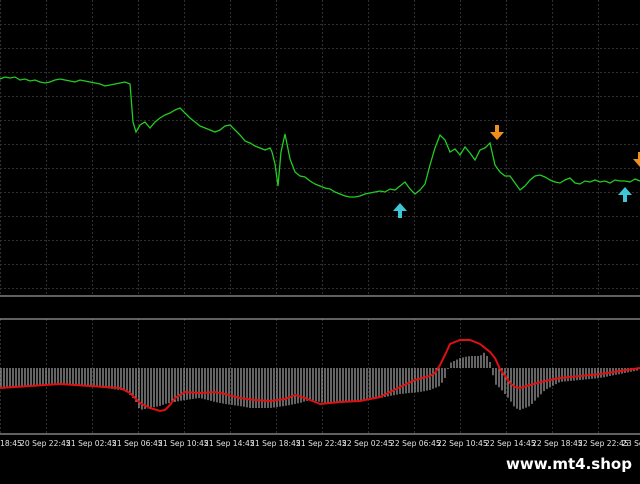 This screenshot has width=640, height=484. Describe the element at coordinates (137, 443) in the screenshot. I see `time-axis-label: 21 Sep 06:45` at that location.